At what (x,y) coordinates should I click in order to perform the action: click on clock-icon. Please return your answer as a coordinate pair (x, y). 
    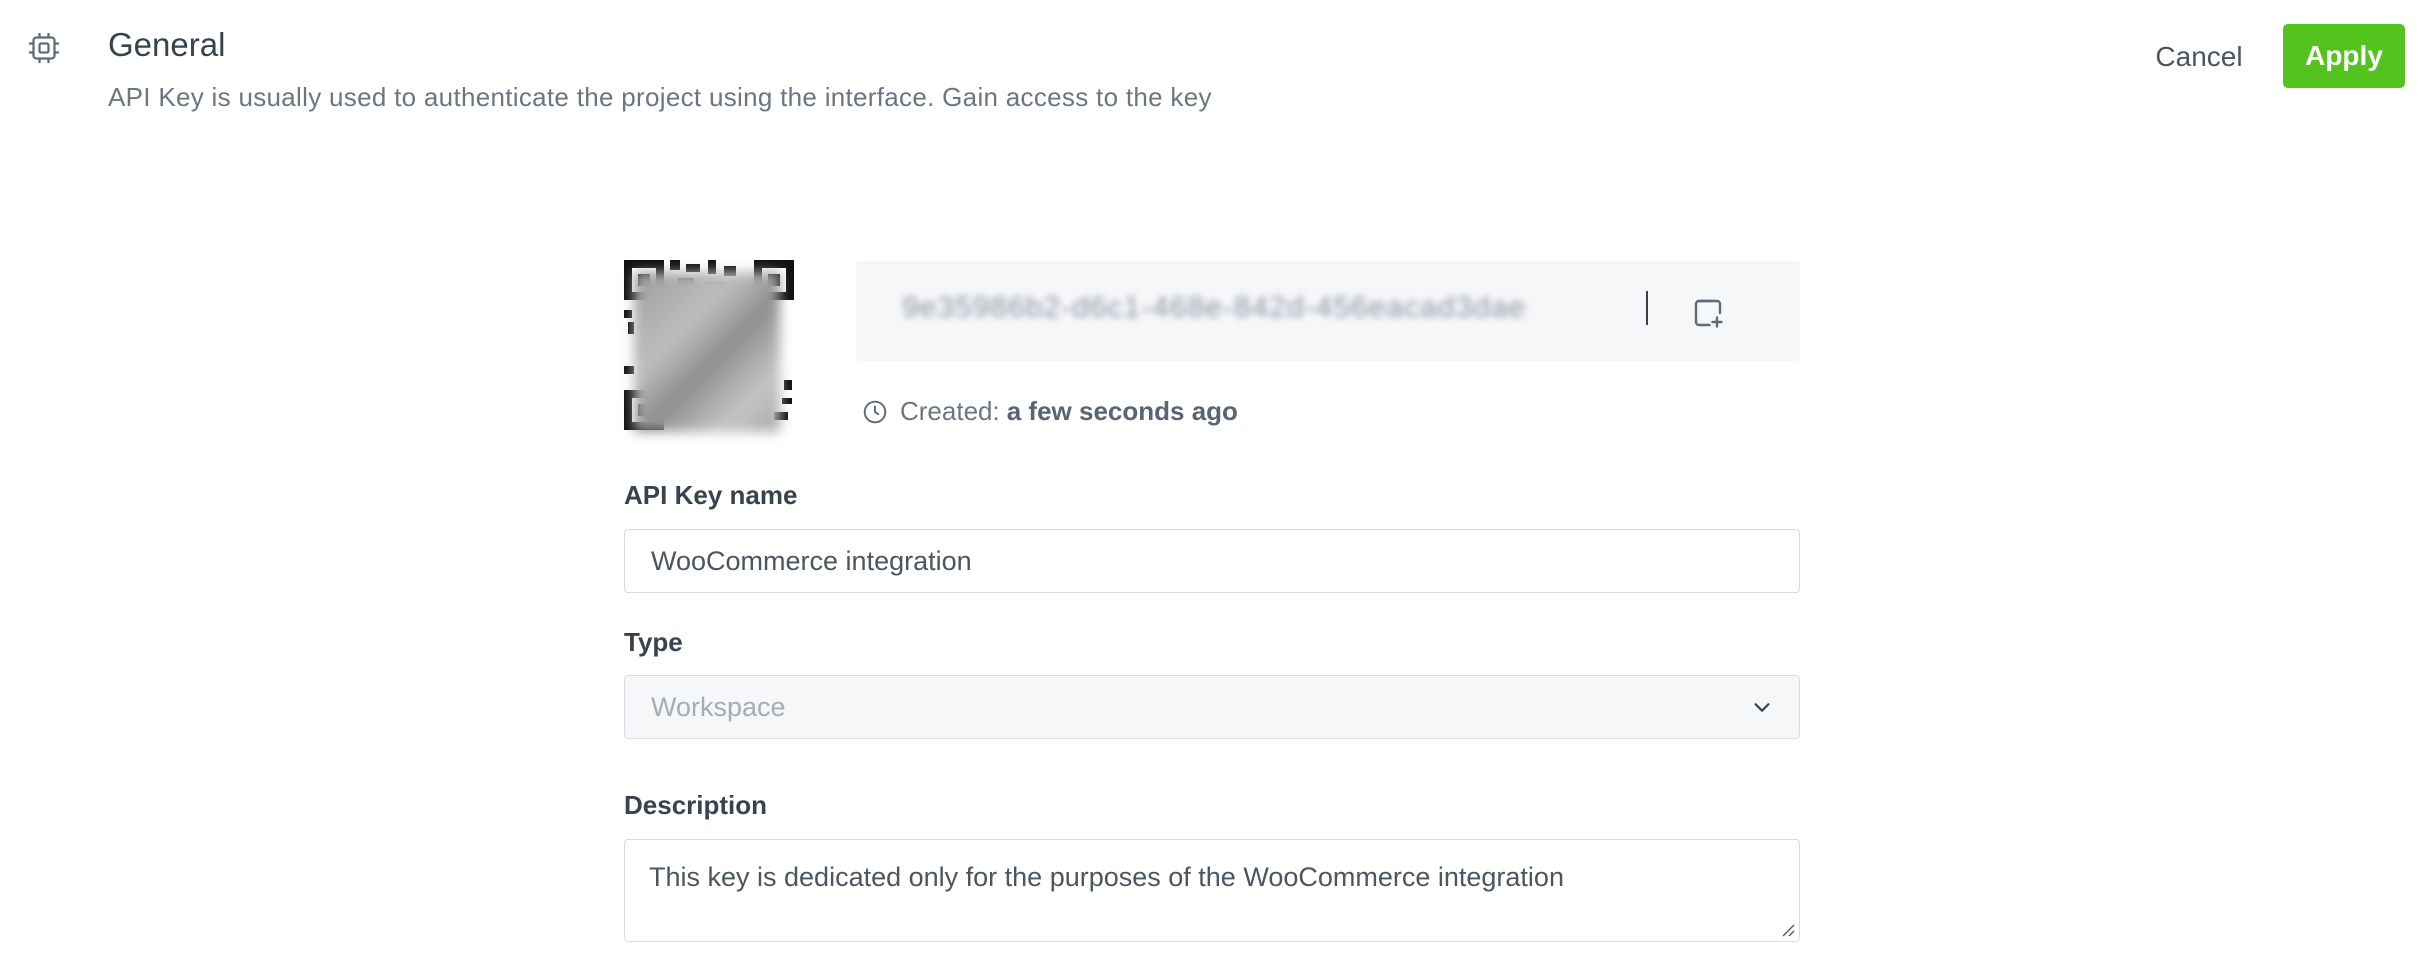
    Looking at the image, I should click on (875, 411).